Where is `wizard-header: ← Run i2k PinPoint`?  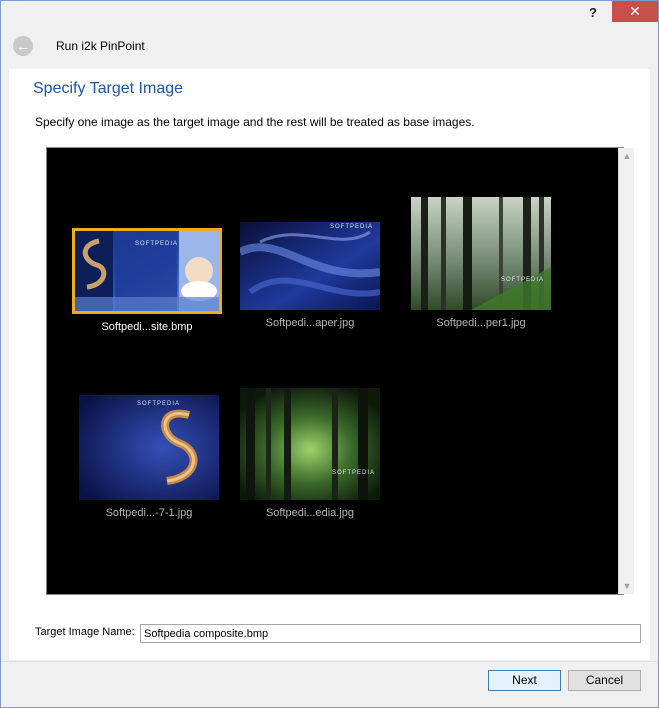 wizard-header: ← Run i2k PinPoint is located at coordinates (329, 46).